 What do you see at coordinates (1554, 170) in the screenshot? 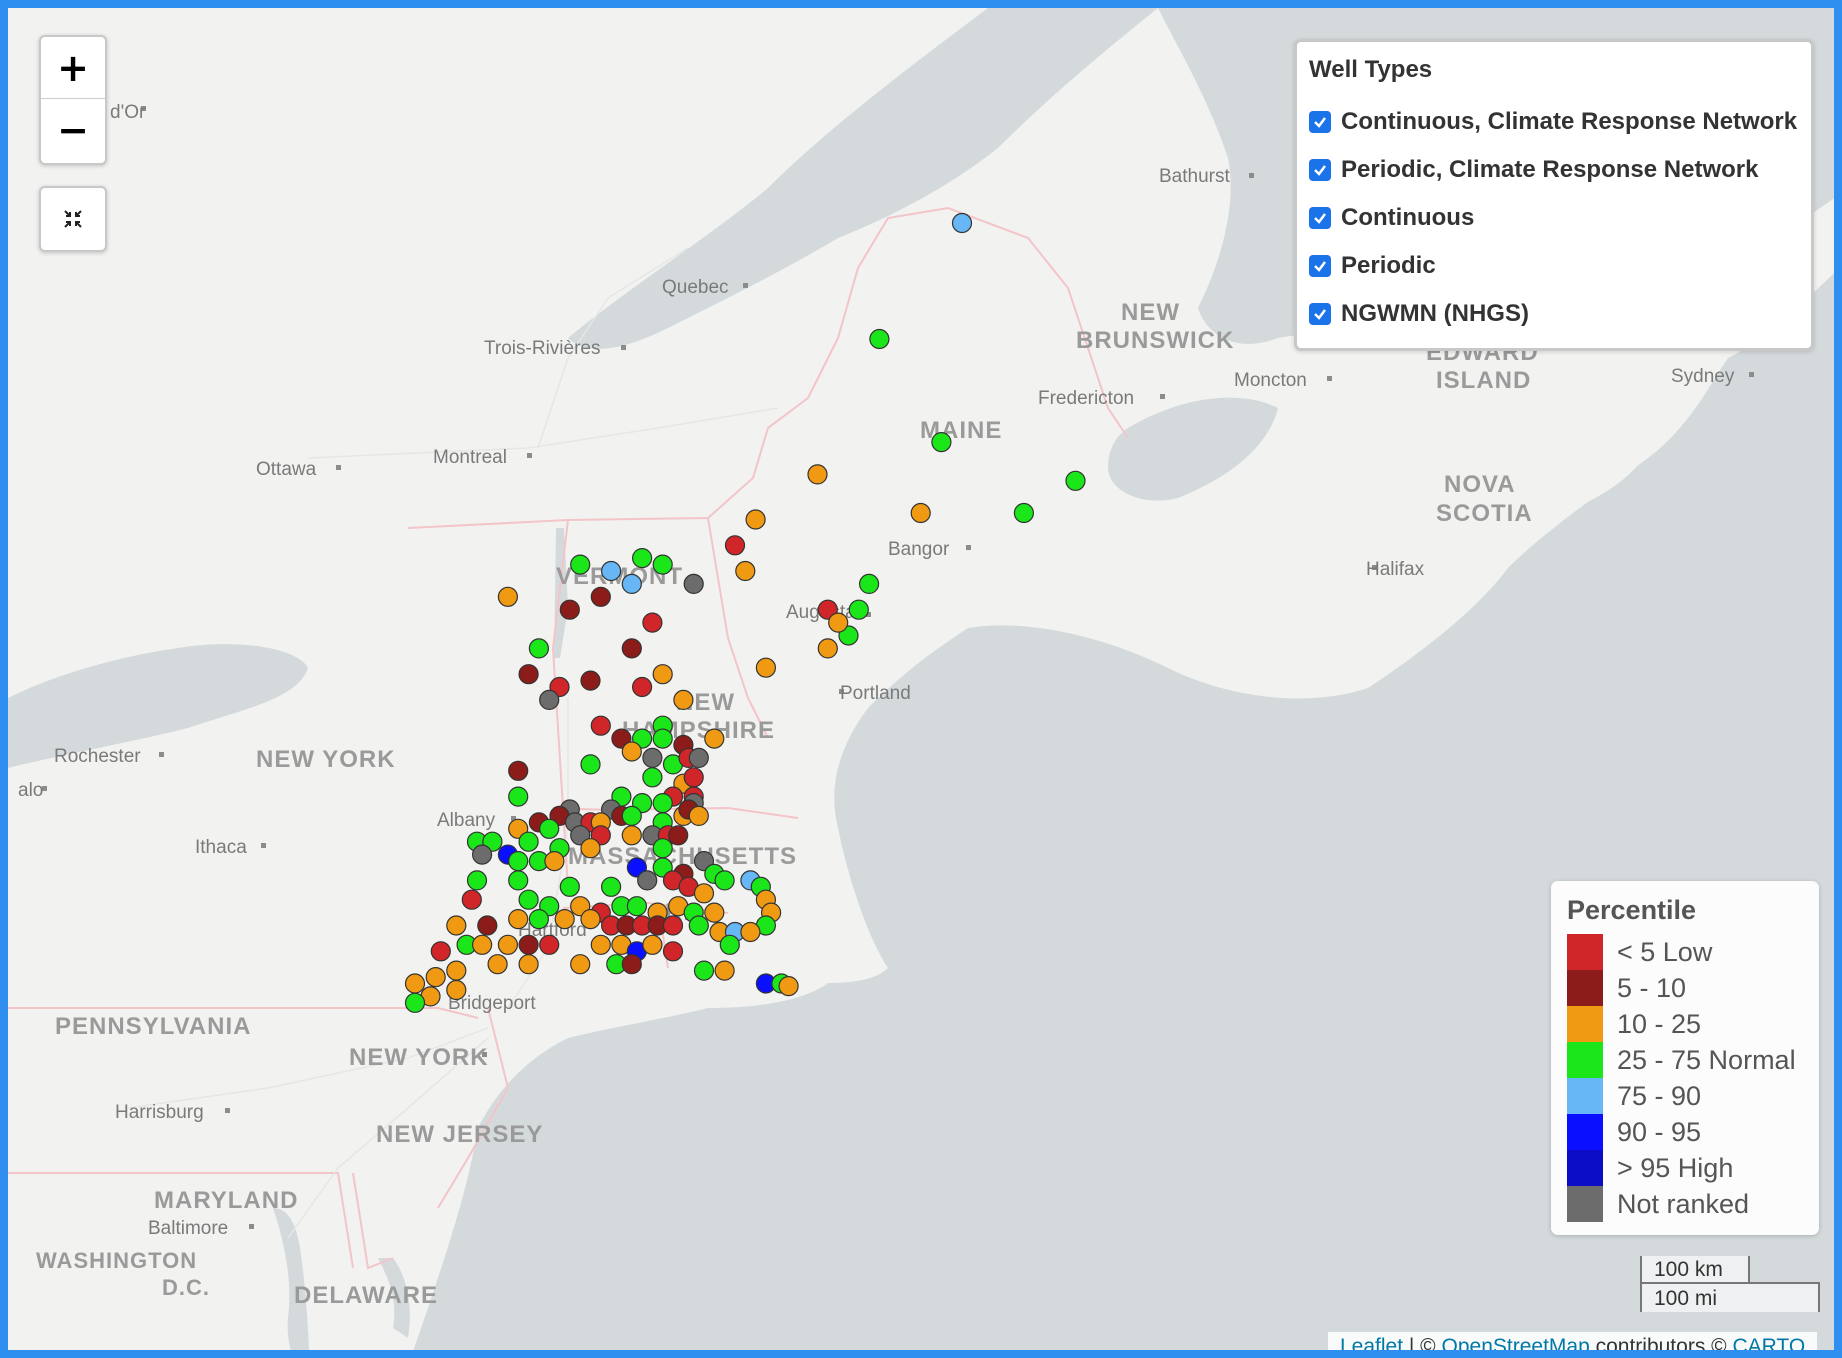
I see `layer-toggle-1: Periodic, Climate Response Network` at bounding box center [1554, 170].